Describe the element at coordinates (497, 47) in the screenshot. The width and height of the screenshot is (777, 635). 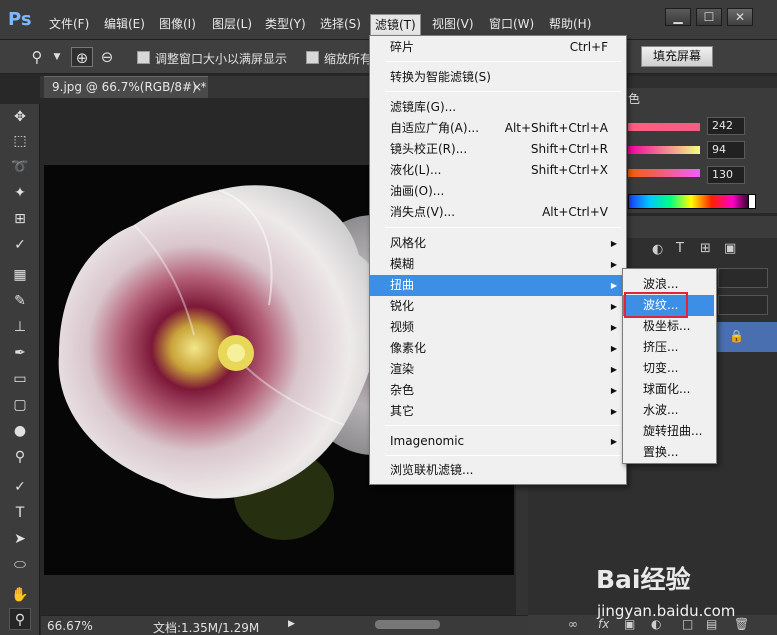
I see `filter-last-fragment: 碎片 Ctrl+F` at that location.